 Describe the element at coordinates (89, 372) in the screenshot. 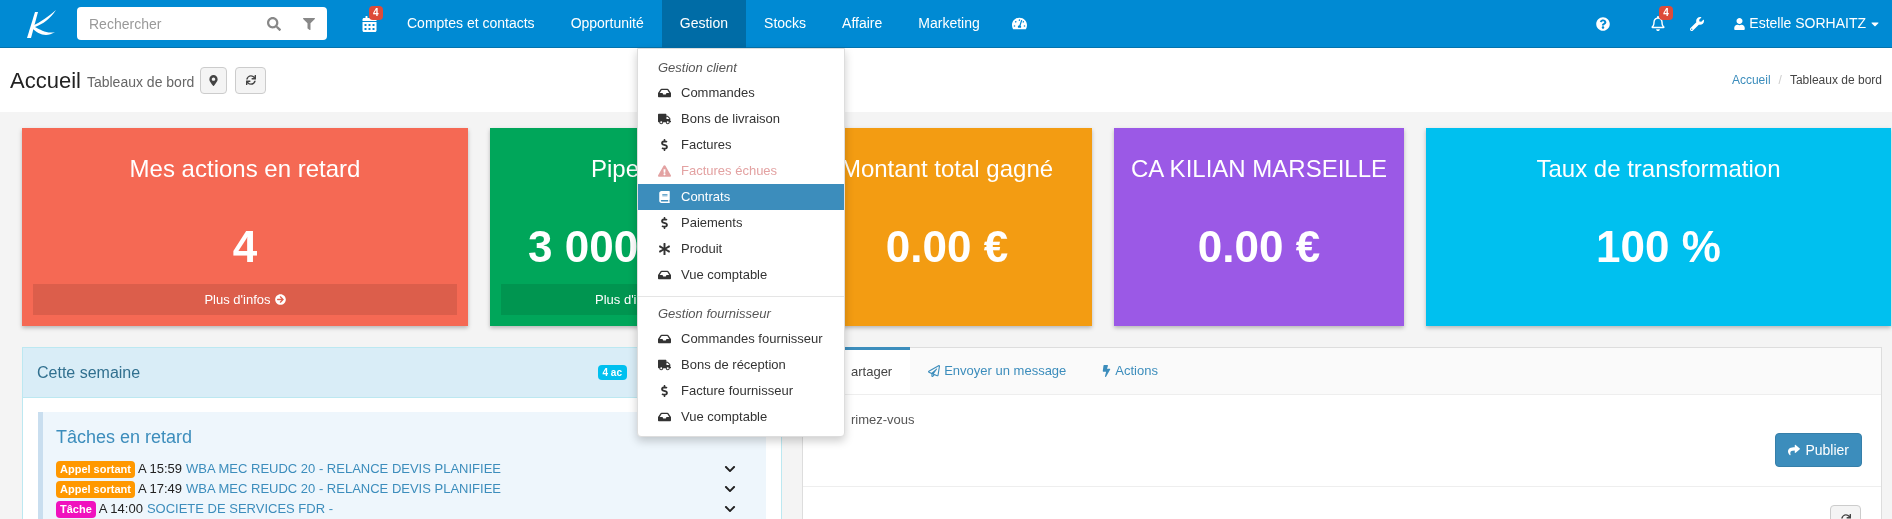

I see `panel-title: Cette semaine` at that location.